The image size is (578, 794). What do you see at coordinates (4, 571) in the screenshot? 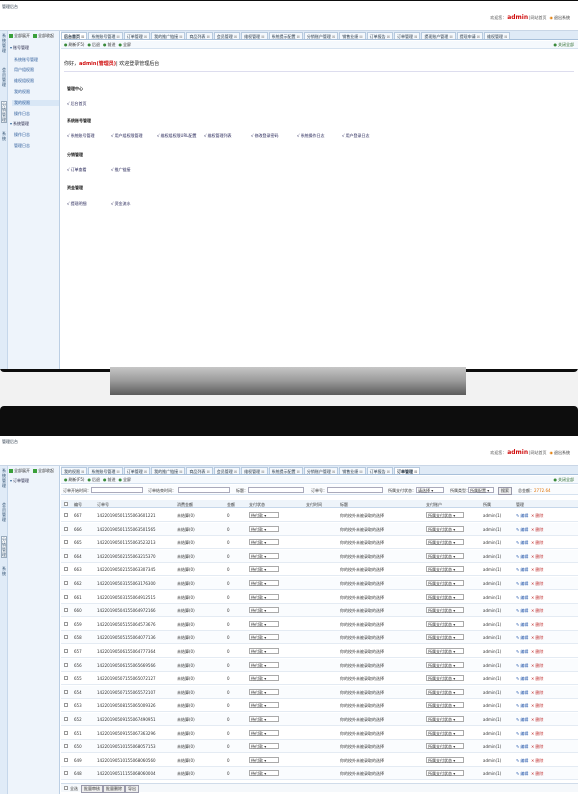
I see `vtab-other: 系统` at bounding box center [4, 571].